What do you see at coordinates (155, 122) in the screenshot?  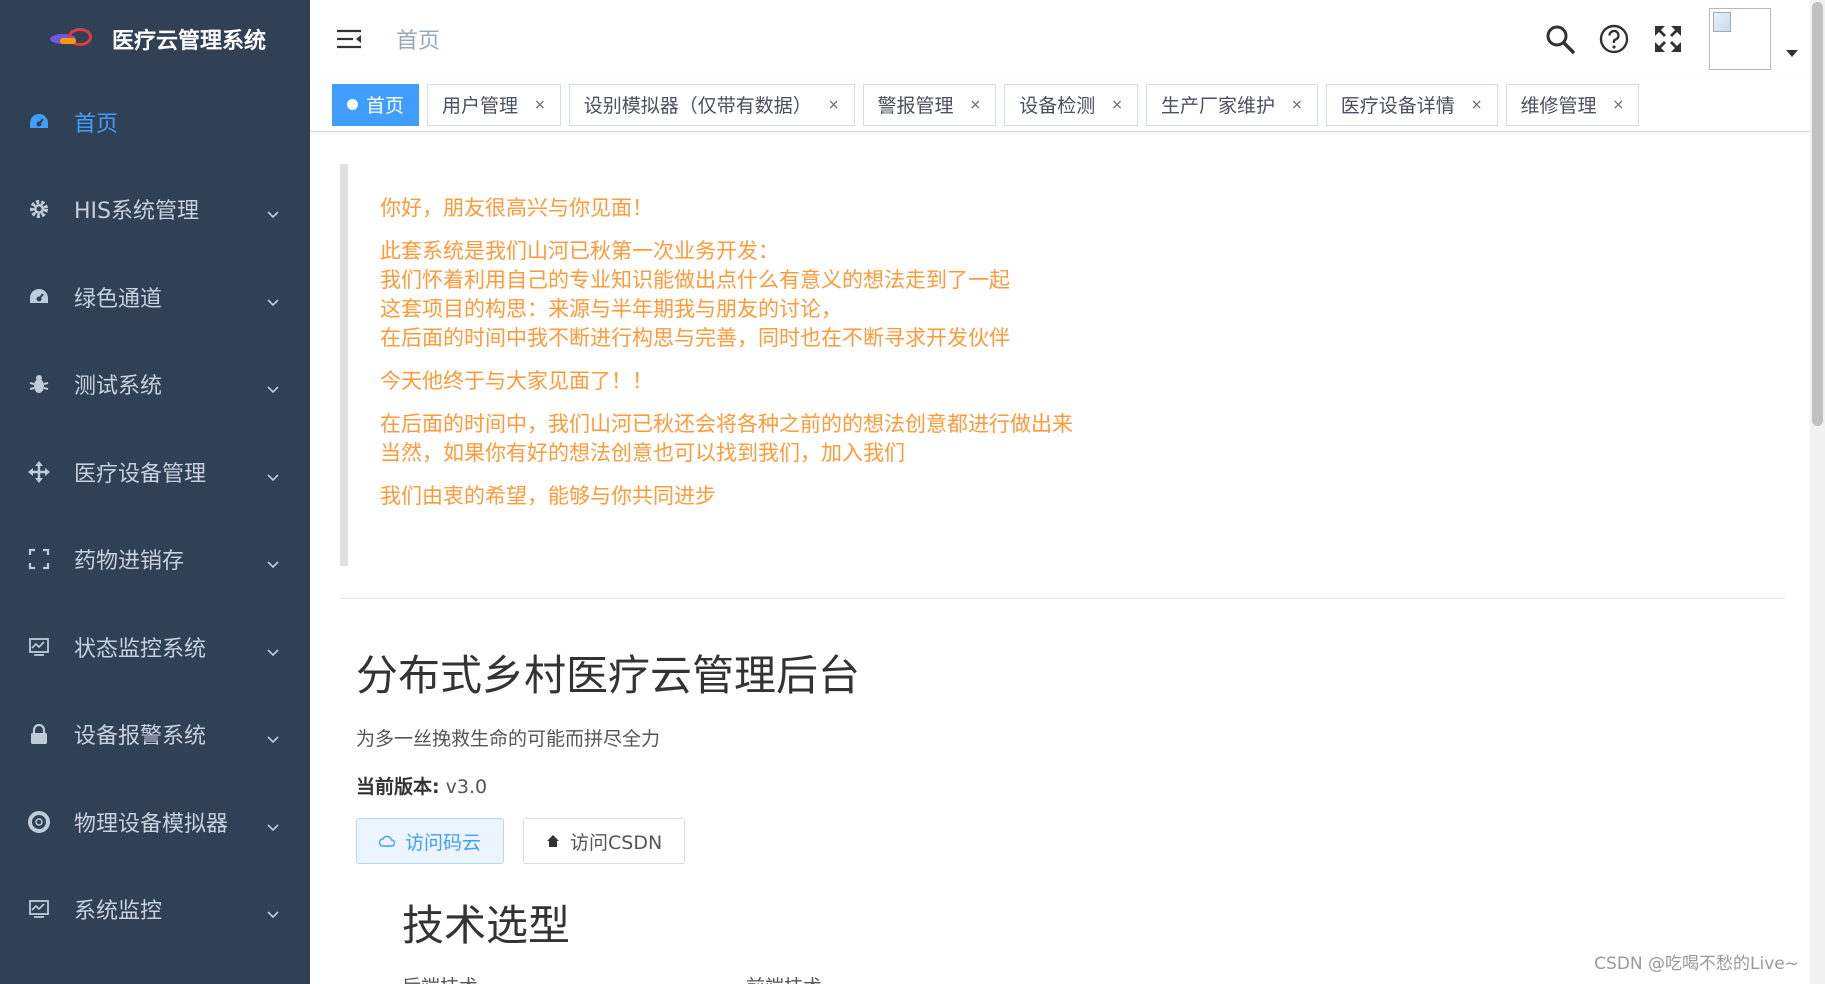 I see `sidebar-item-home: 首页` at bounding box center [155, 122].